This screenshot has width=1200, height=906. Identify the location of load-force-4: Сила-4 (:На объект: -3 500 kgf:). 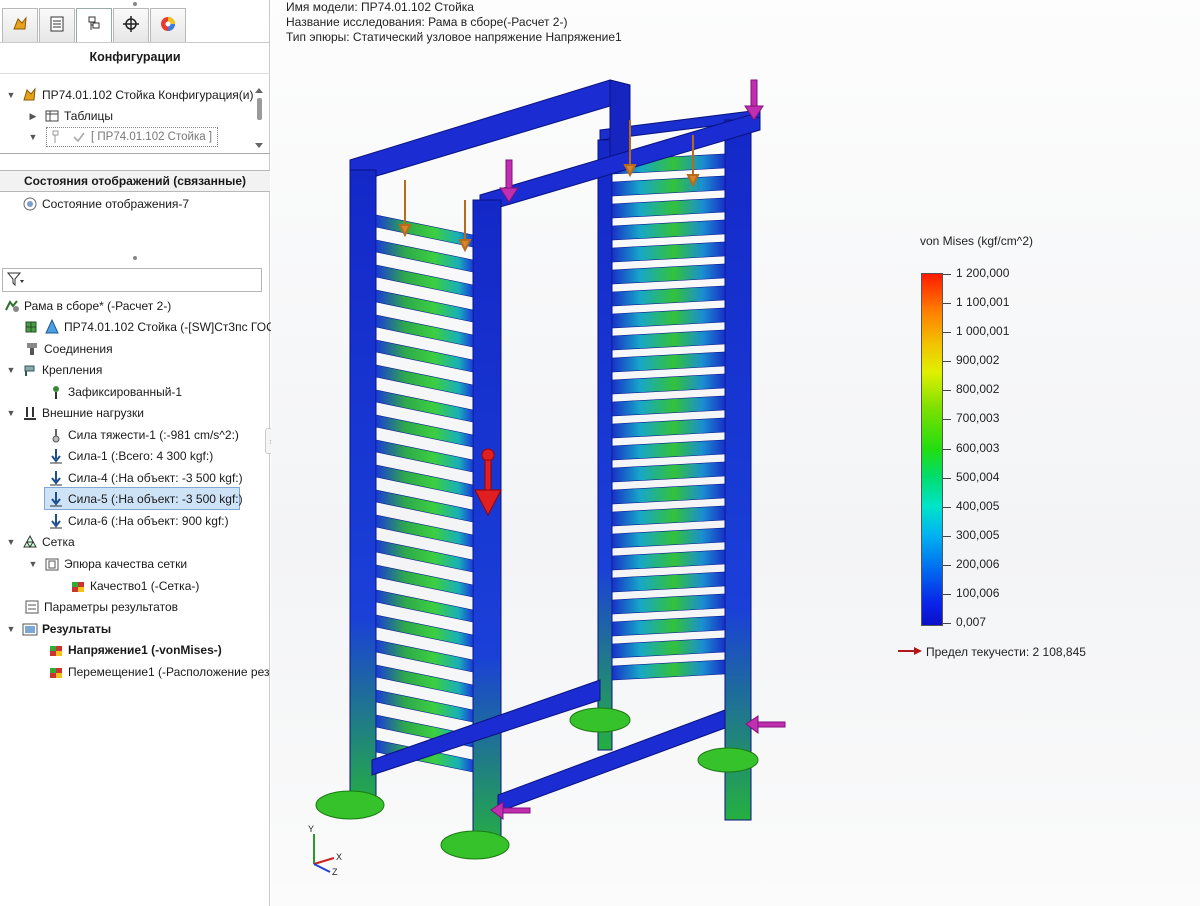
(145, 478).